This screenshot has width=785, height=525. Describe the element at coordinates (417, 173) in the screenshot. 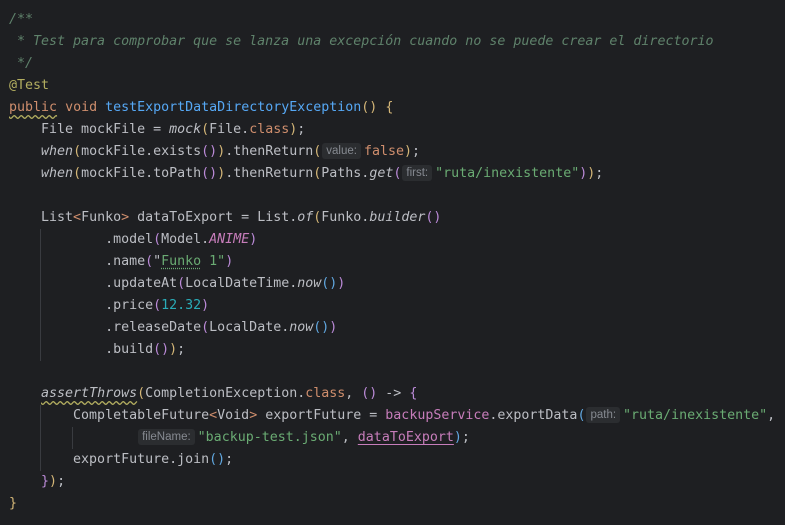

I see `parameter-hint: first:` at that location.